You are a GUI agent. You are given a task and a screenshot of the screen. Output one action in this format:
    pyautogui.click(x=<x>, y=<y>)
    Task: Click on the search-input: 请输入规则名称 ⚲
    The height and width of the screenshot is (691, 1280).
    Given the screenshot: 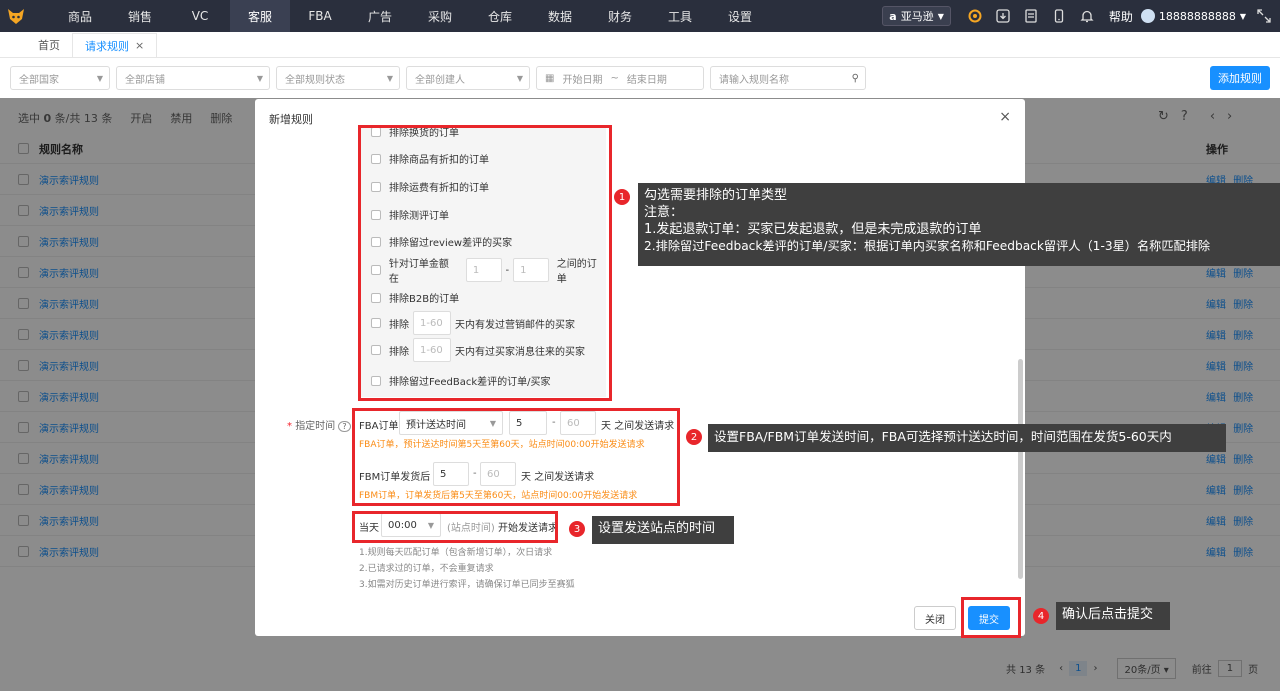 What is the action you would take?
    pyautogui.click(x=788, y=78)
    